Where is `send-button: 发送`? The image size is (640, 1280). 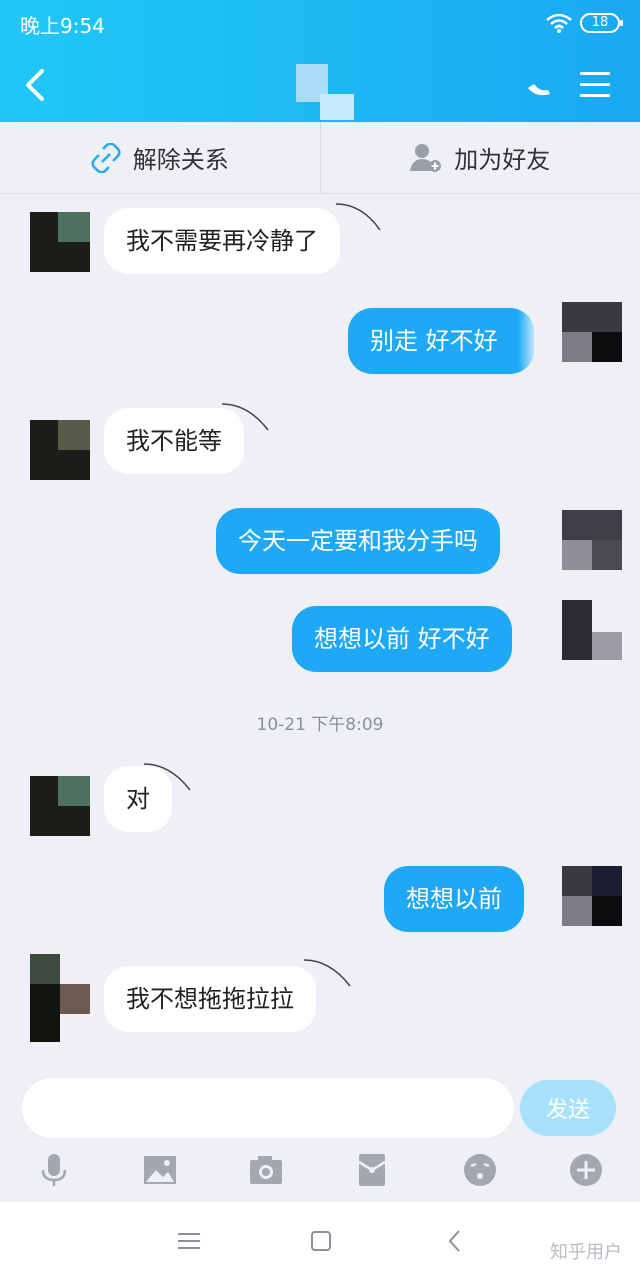
send-button: 发送 is located at coordinates (568, 1108).